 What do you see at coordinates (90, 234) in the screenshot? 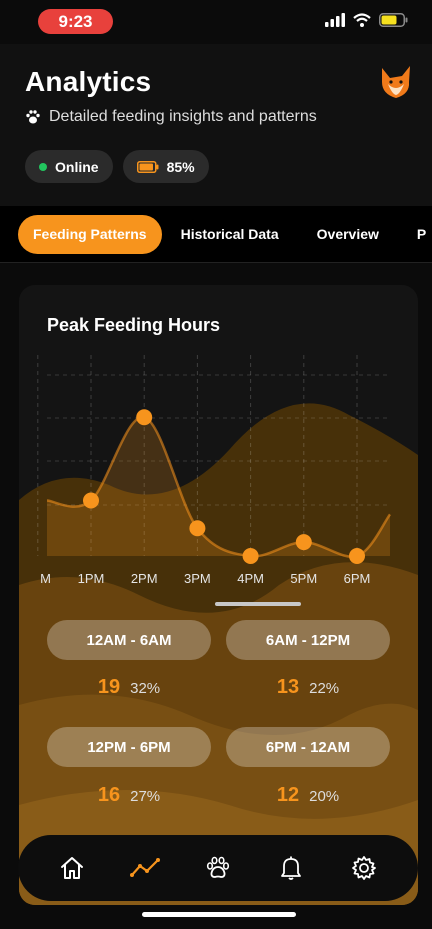
I see `tab-feeding-patterns: Feeding Patterns` at bounding box center [90, 234].